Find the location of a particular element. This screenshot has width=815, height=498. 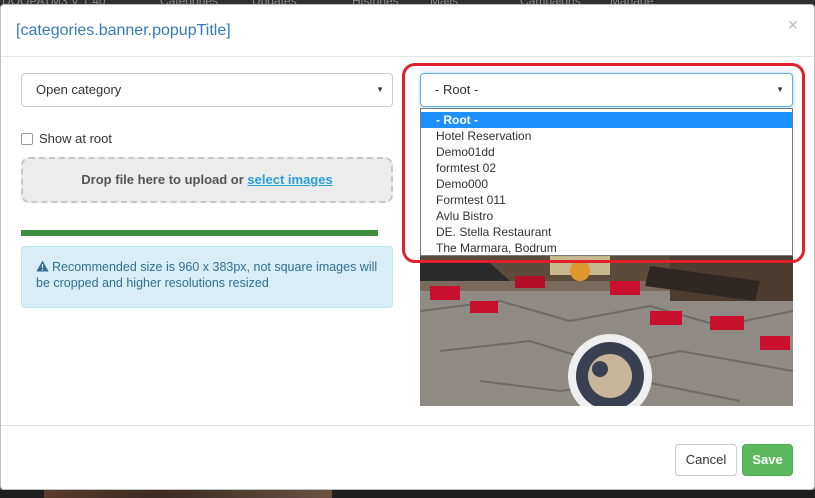

show-at-root-checkbox is located at coordinates (27, 139).